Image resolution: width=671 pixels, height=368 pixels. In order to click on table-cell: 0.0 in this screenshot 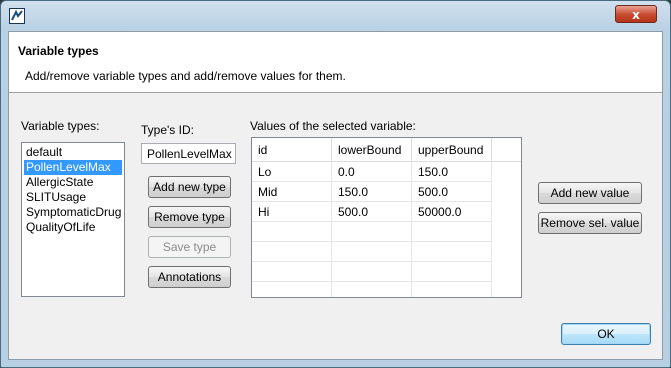, I will do `click(372, 172)`.